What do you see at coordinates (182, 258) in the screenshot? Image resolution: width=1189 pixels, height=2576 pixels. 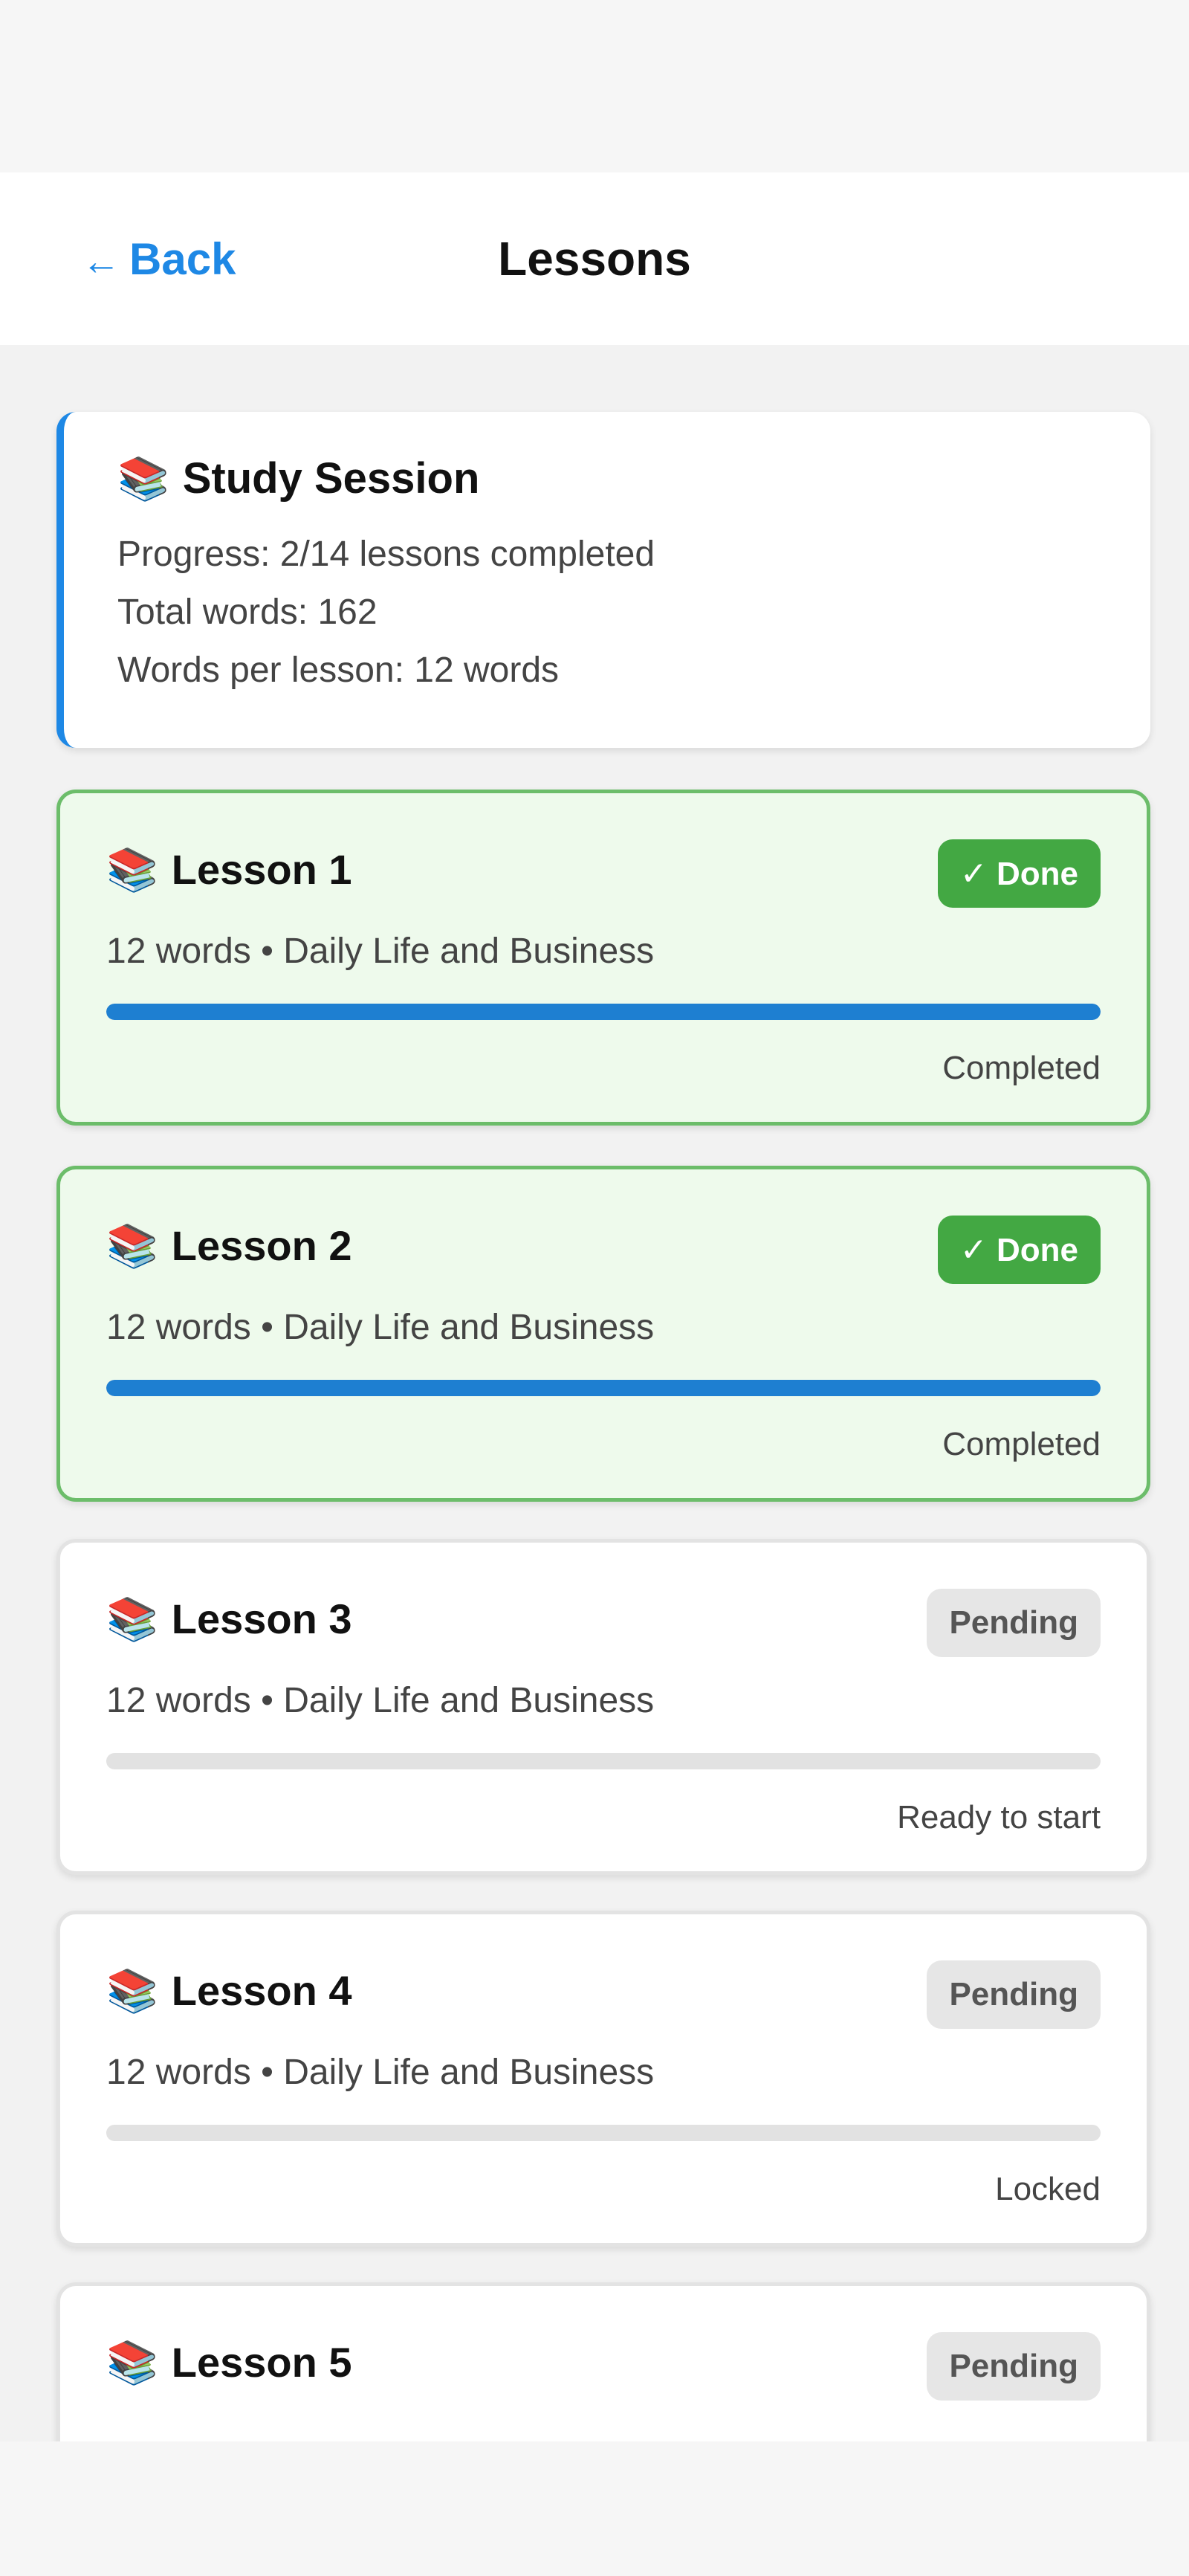 I see `back-label: Back` at bounding box center [182, 258].